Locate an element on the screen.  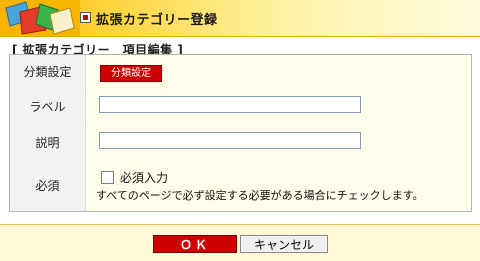
label-value-cell is located at coordinates (278, 106).